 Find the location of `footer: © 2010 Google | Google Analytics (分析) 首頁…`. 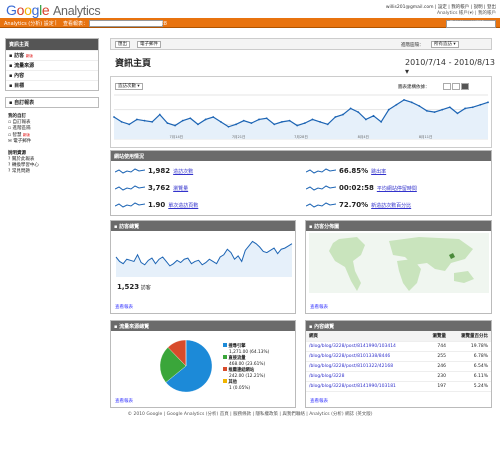

footer: © 2010 Google | Google Analytics (分析) 首頁… is located at coordinates (250, 414).